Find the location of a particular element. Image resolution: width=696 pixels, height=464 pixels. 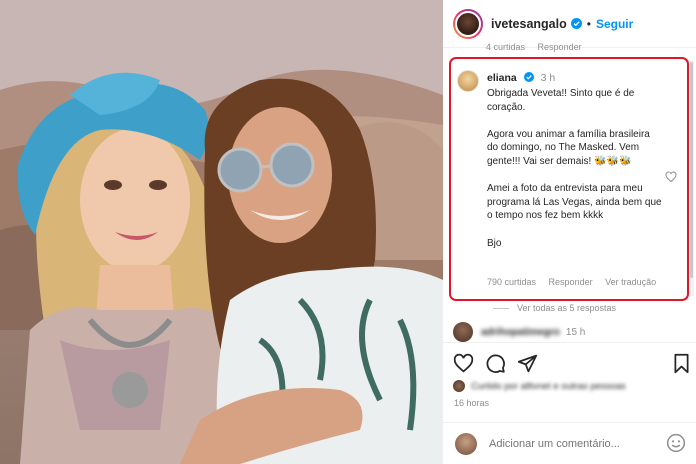

comment-reply-button: Responder is located at coordinates (571, 282).